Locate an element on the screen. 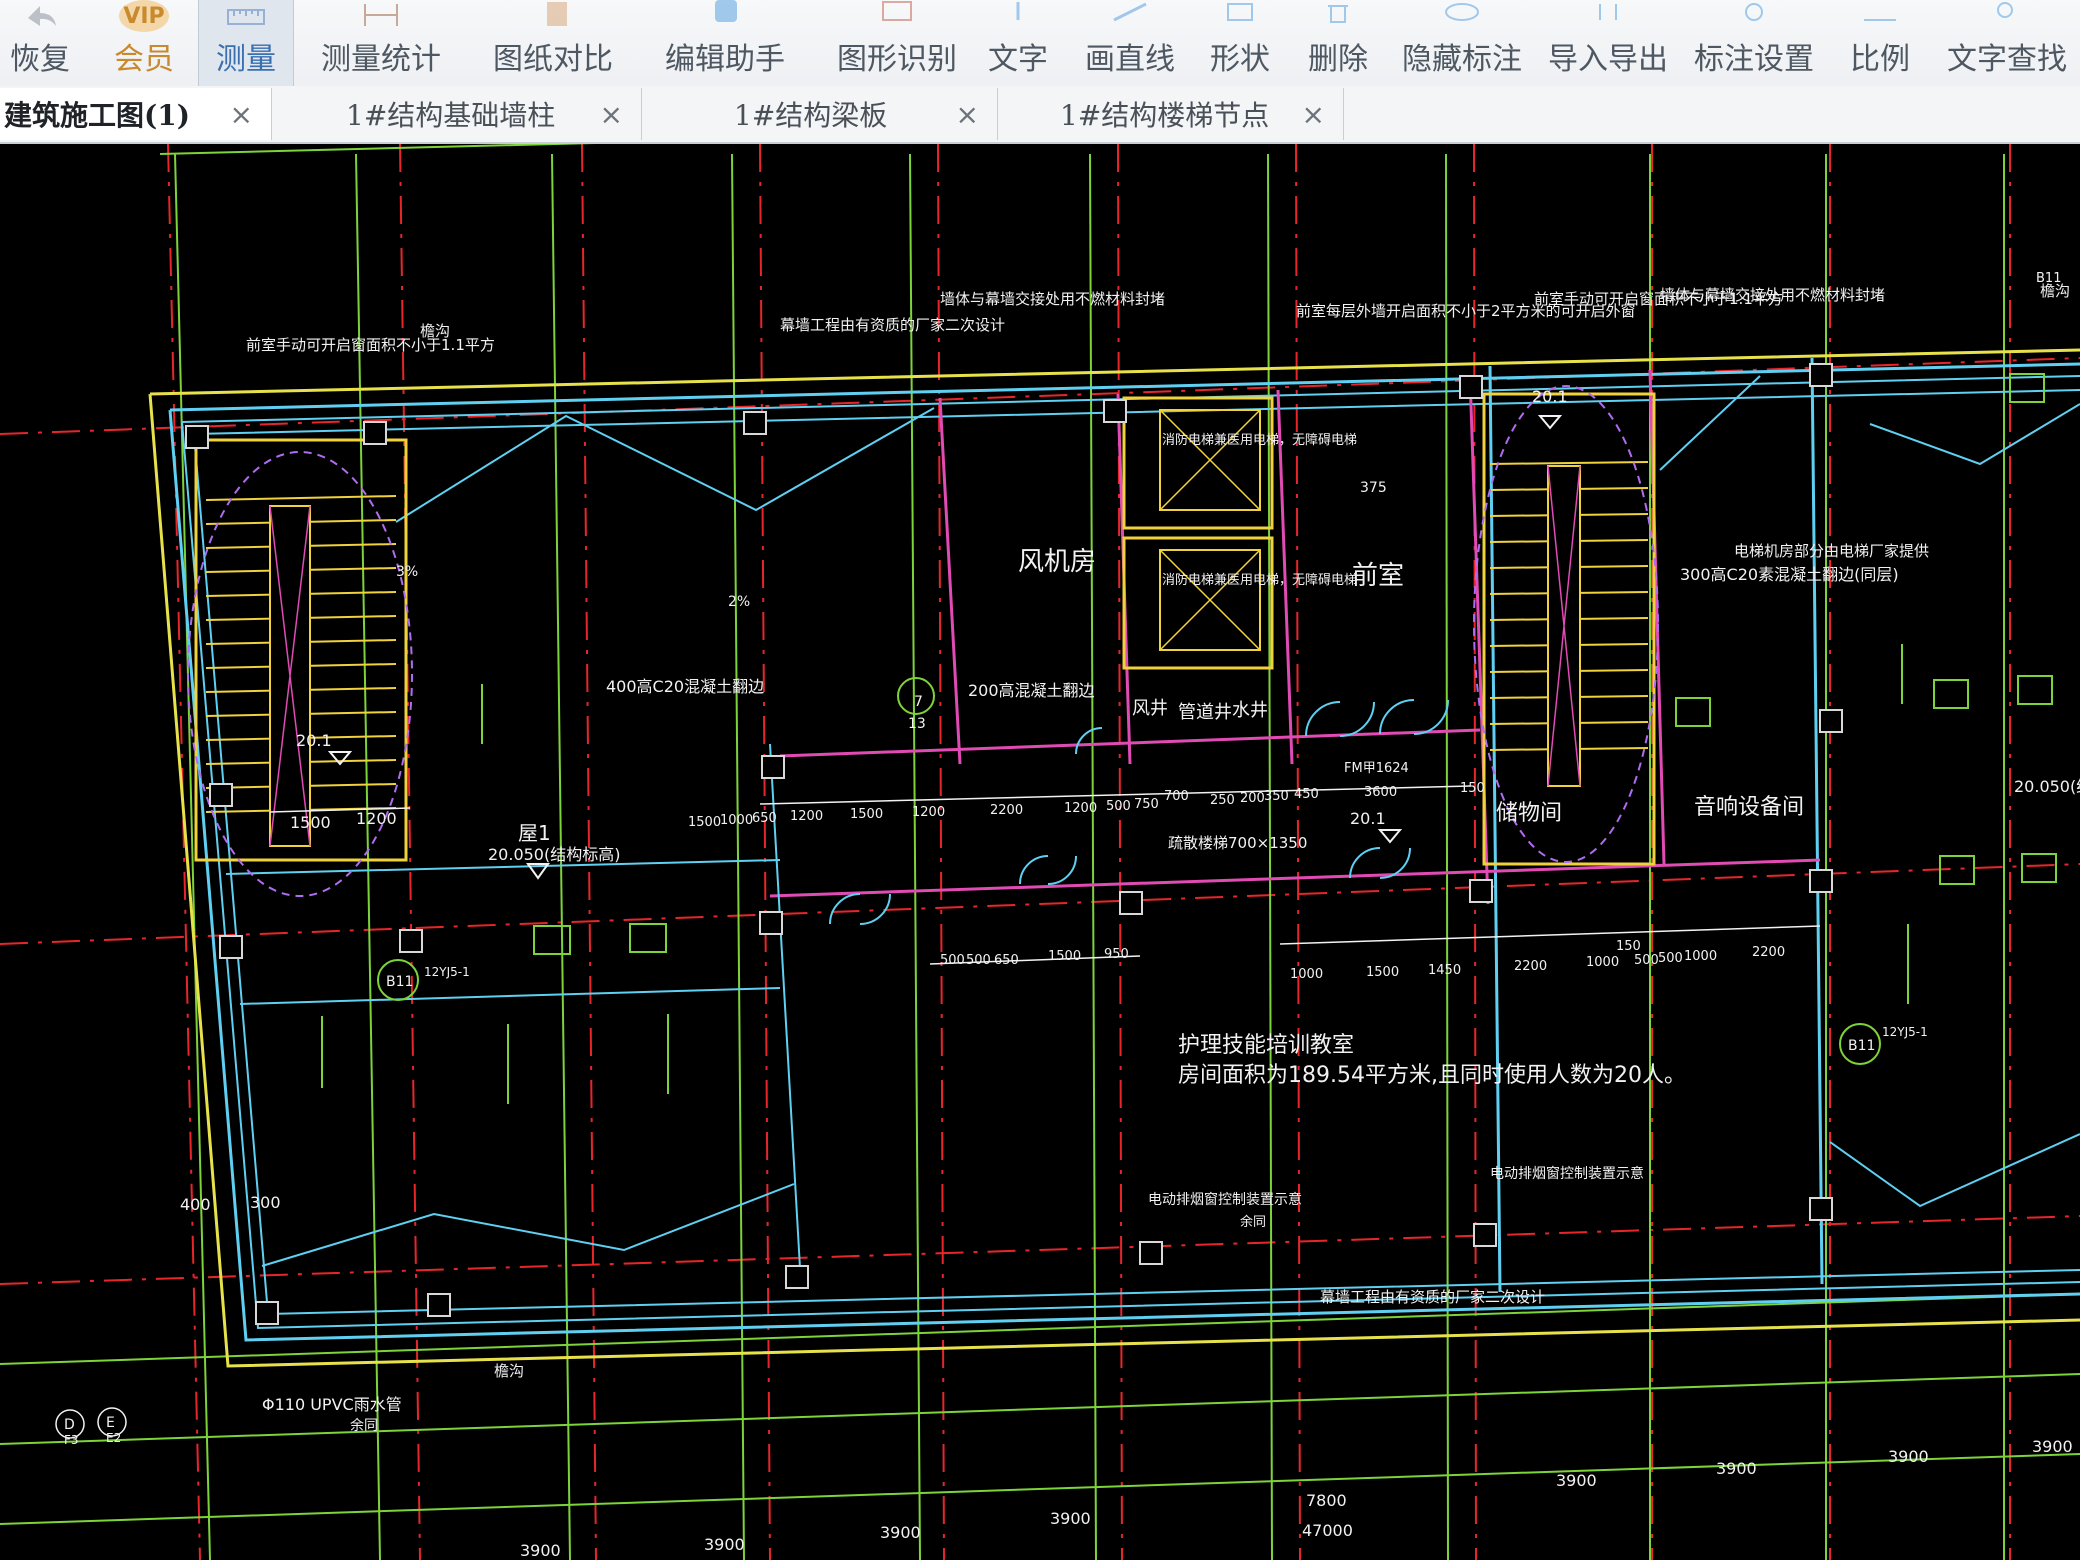 Image resolution: width=2080 pixels, height=1560 pixels. import-export-button: 导入导出 is located at coordinates (1608, 43).